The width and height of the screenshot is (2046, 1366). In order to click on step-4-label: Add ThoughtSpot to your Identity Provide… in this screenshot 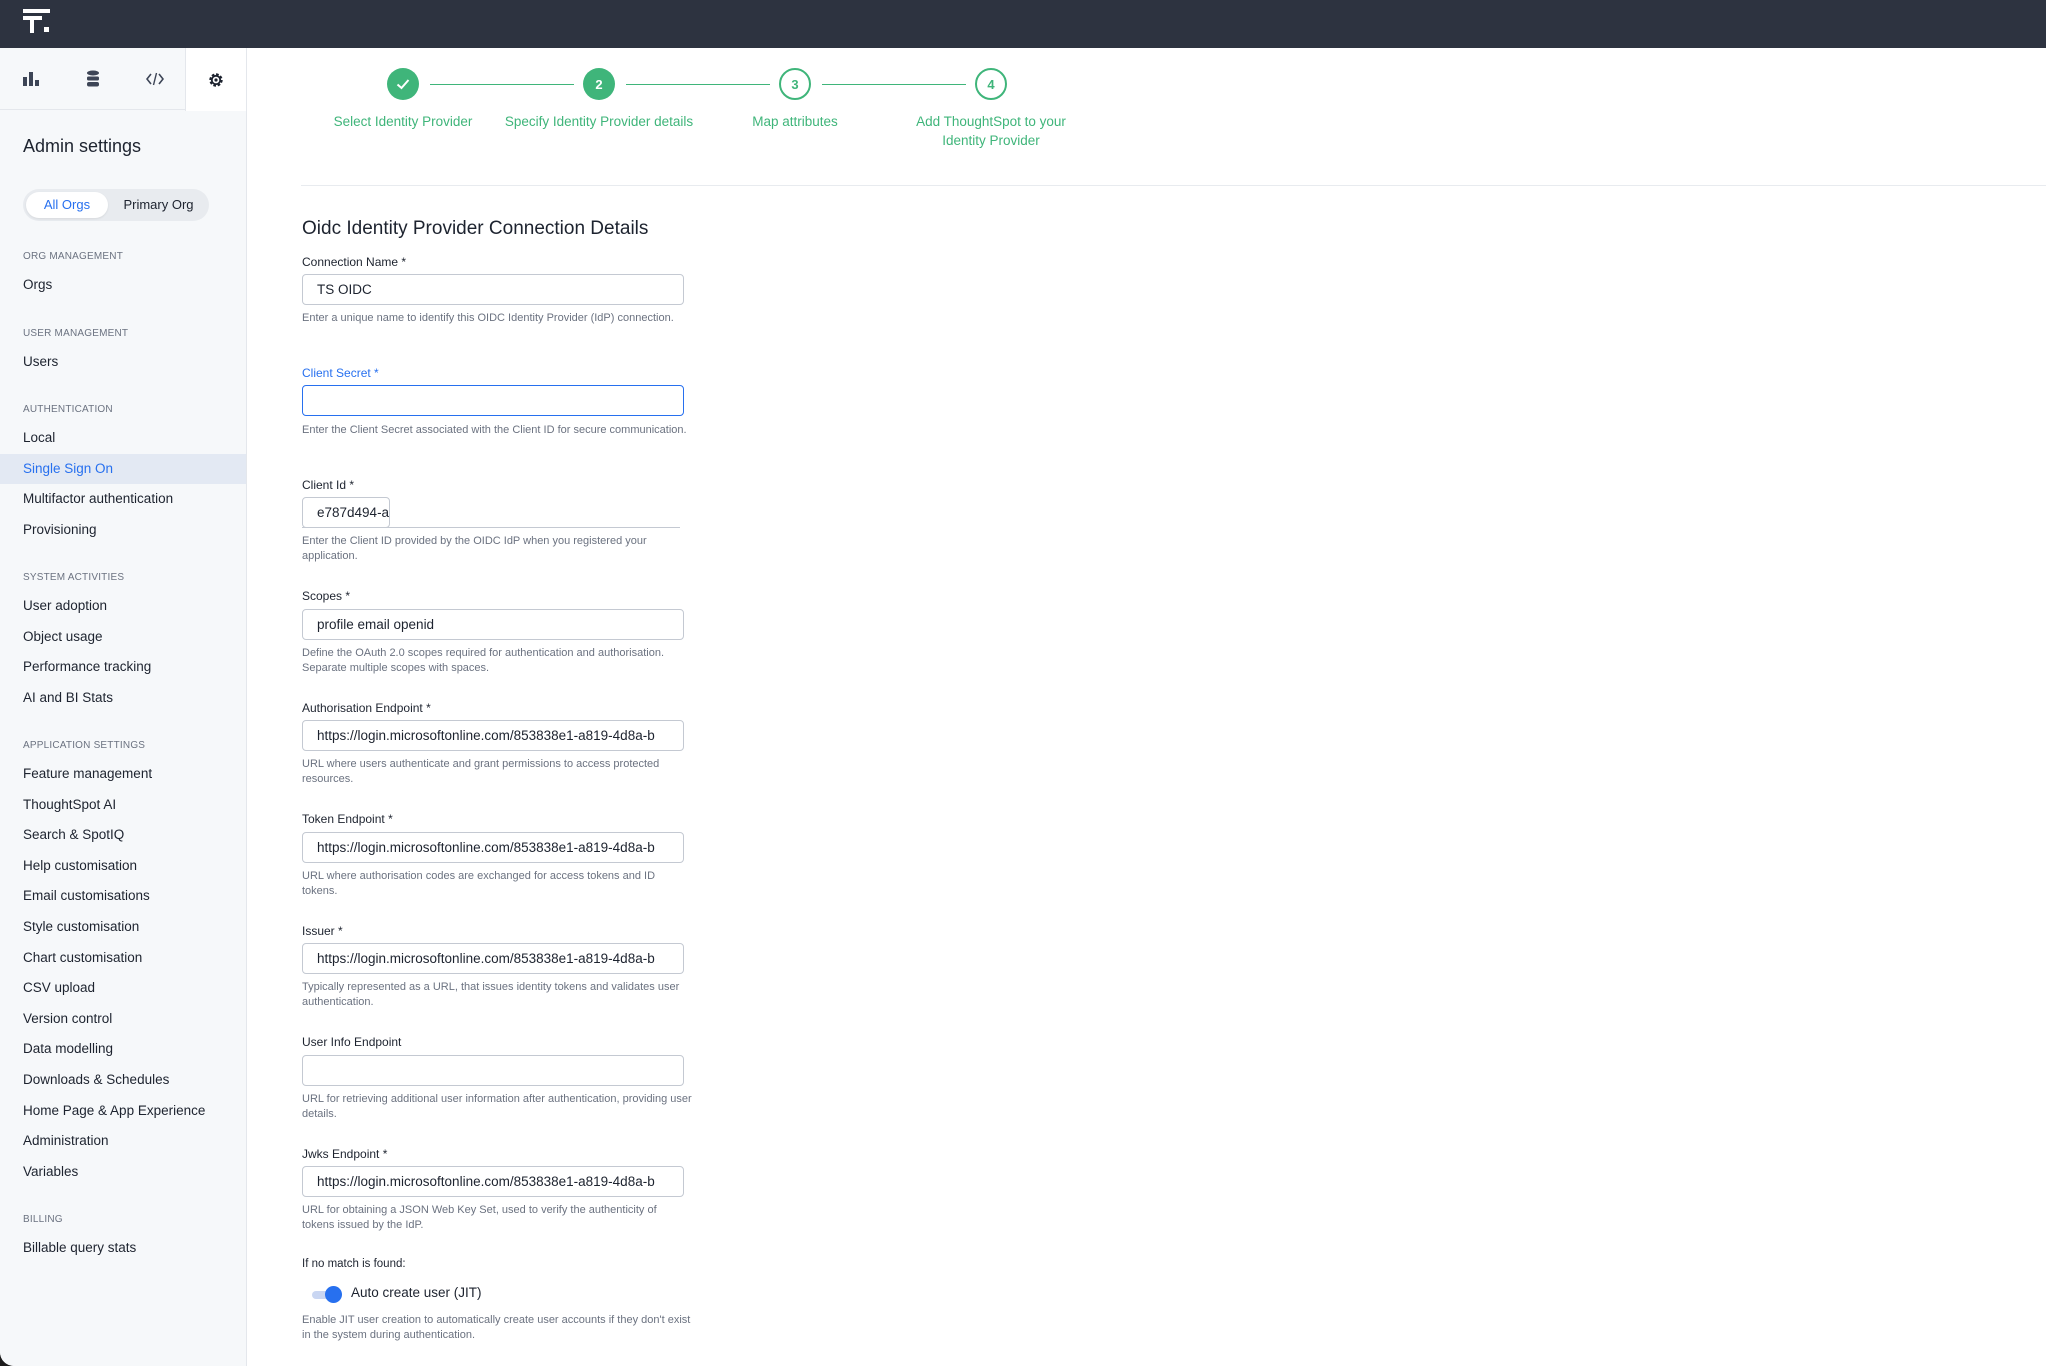, I will do `click(991, 131)`.